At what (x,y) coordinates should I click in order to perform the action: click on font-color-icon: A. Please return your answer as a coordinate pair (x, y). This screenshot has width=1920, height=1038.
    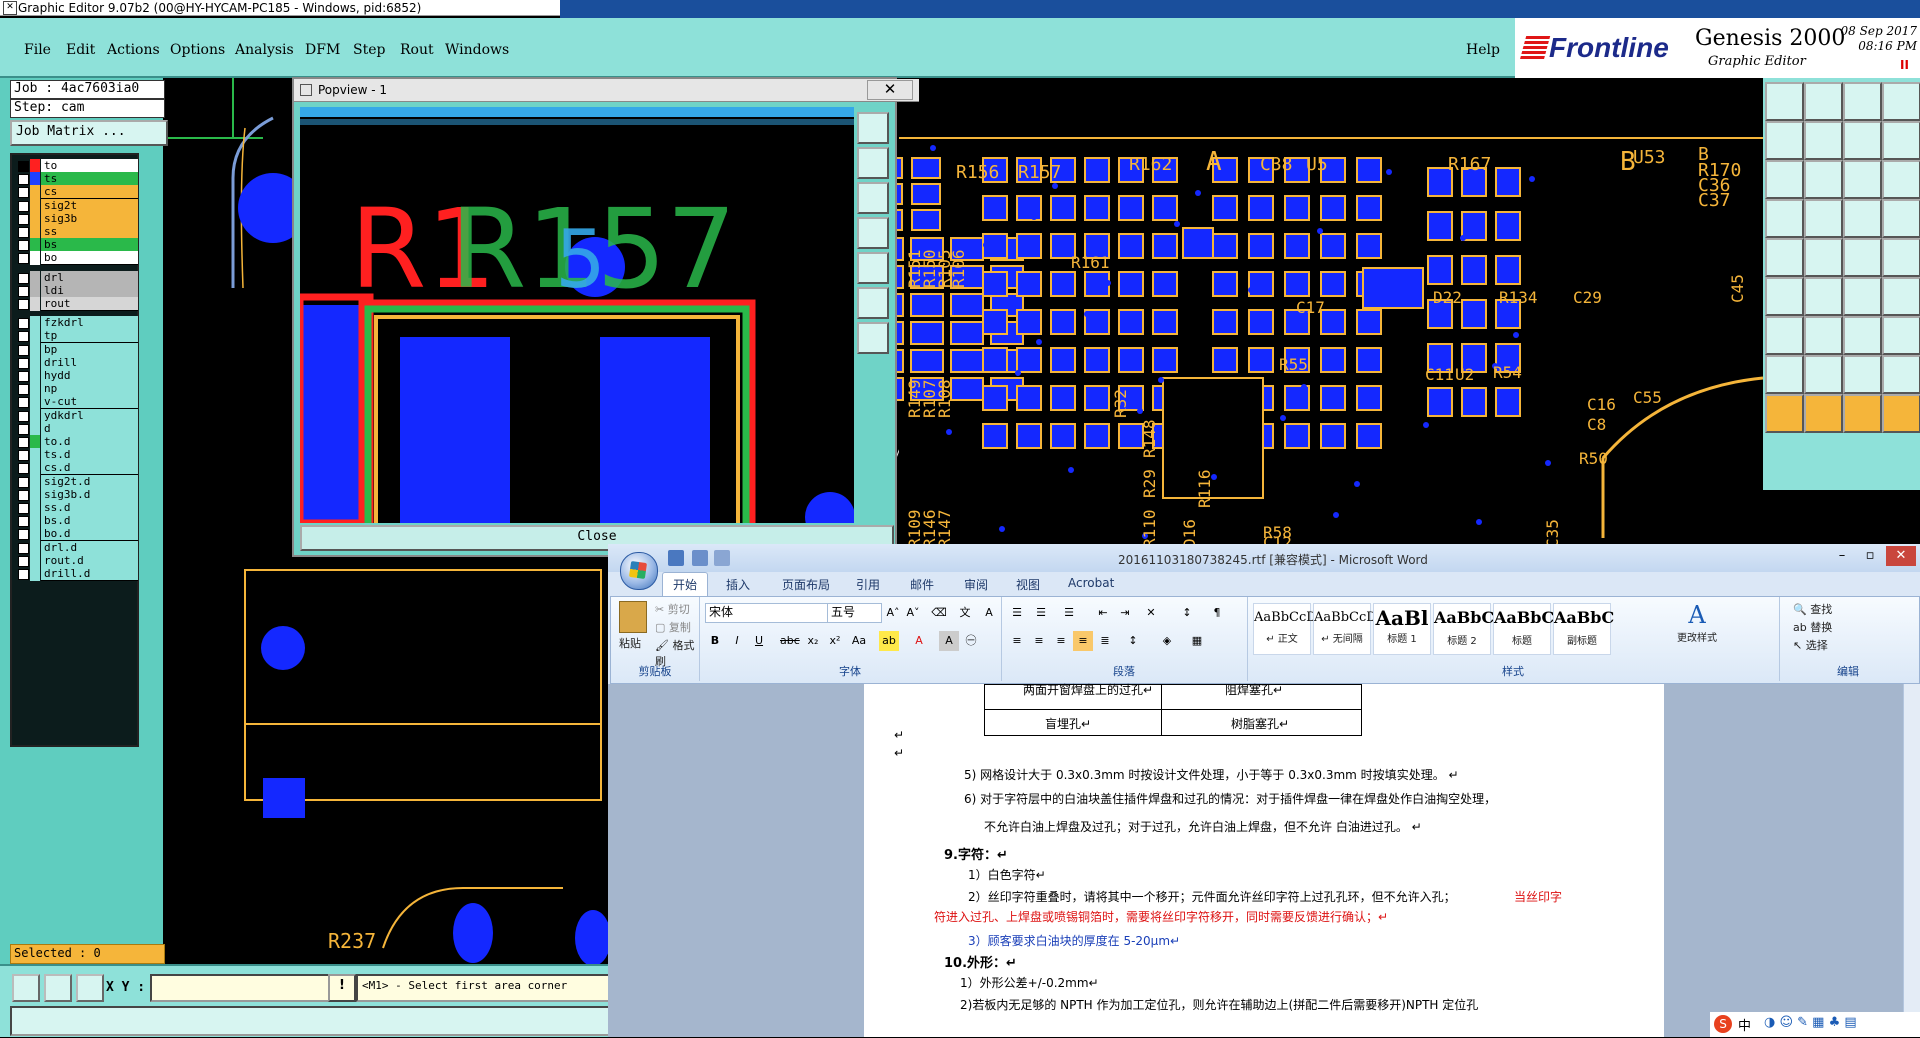
    Looking at the image, I should click on (919, 641).